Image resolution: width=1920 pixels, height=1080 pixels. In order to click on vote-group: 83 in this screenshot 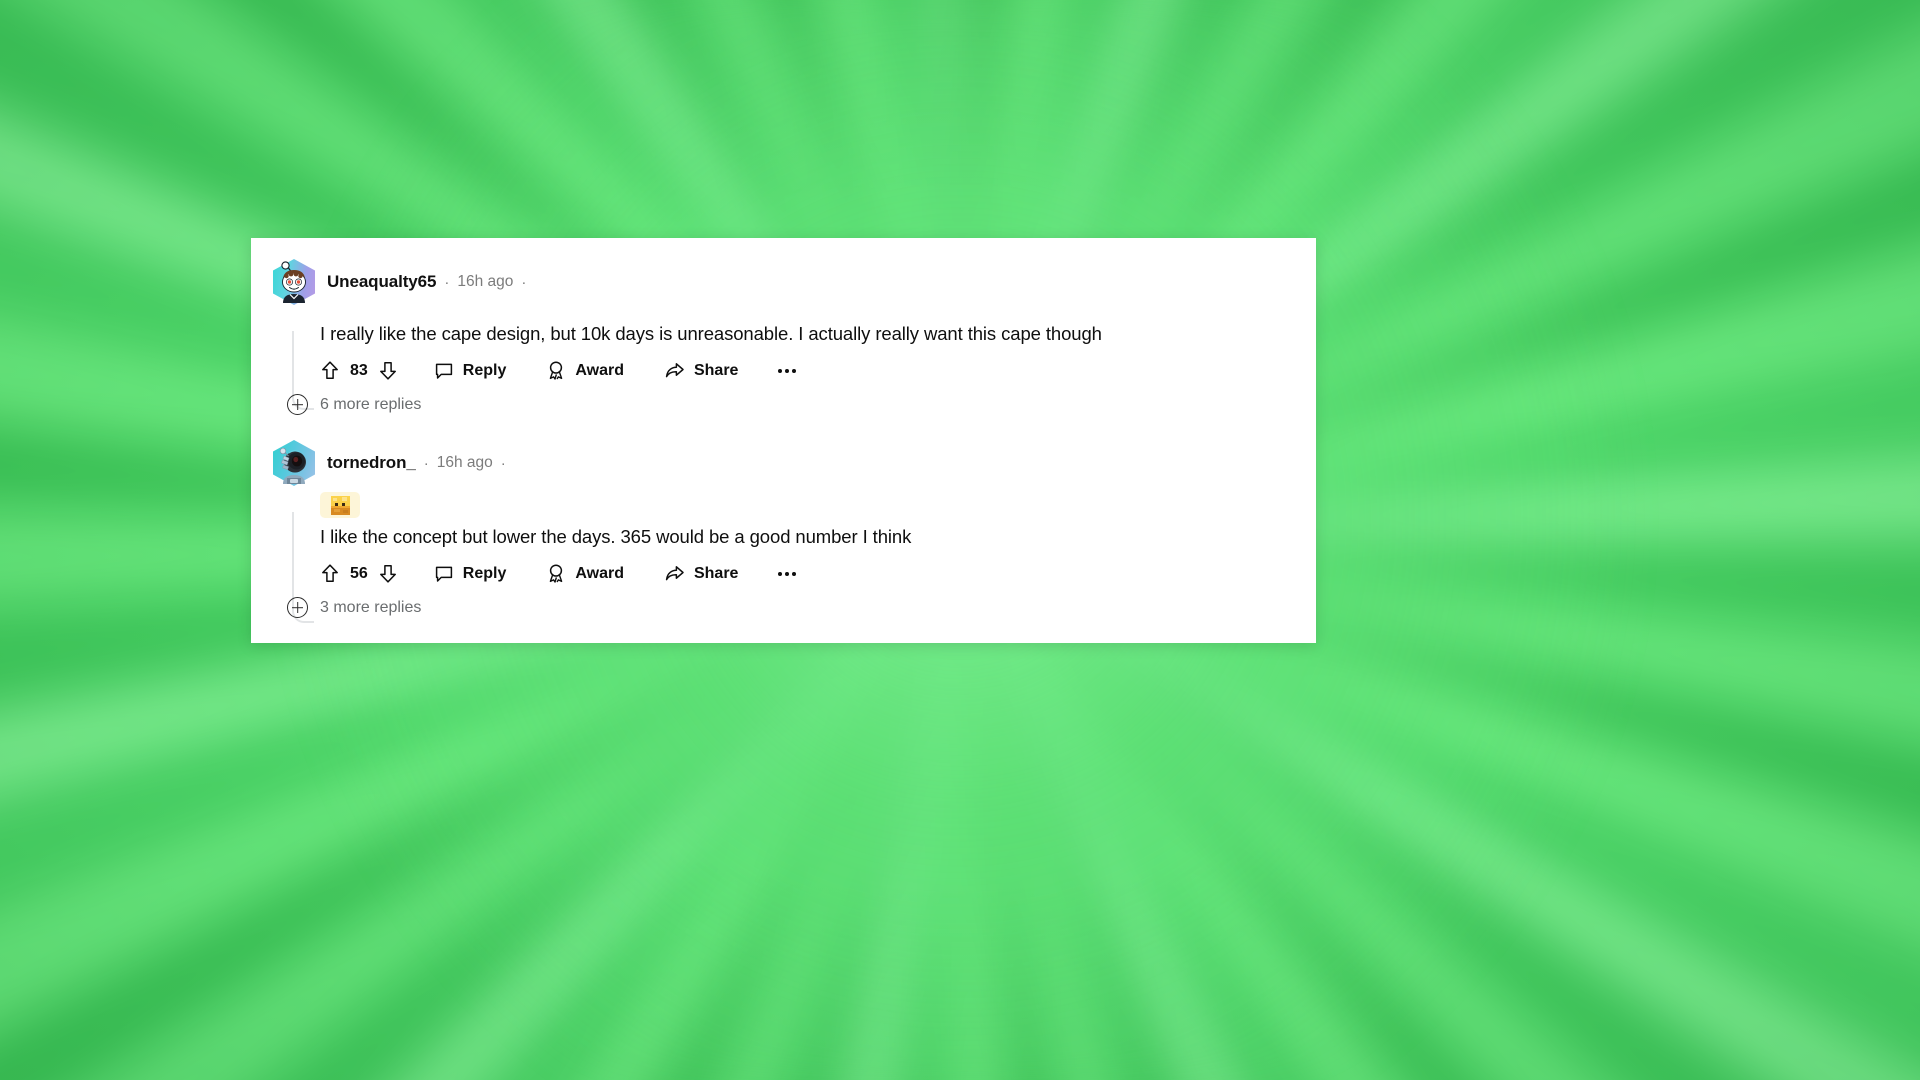, I will do `click(359, 370)`.